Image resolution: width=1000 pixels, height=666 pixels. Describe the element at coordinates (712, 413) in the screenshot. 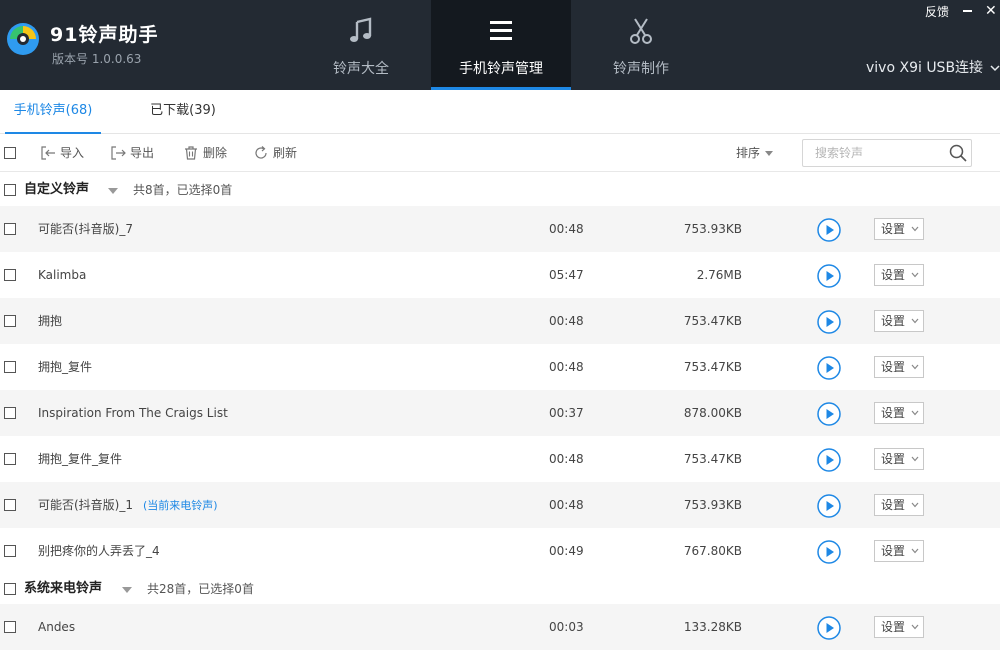

I see `ringtone-size: 878.00KB` at that location.